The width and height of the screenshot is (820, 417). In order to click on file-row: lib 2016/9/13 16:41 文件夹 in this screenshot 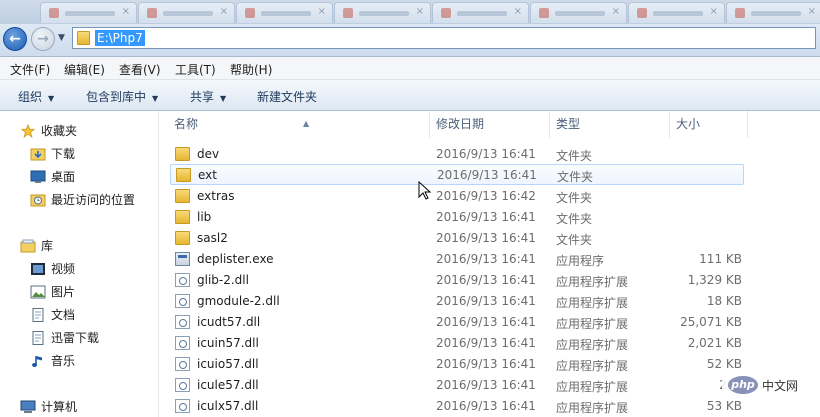, I will do `click(457, 217)`.